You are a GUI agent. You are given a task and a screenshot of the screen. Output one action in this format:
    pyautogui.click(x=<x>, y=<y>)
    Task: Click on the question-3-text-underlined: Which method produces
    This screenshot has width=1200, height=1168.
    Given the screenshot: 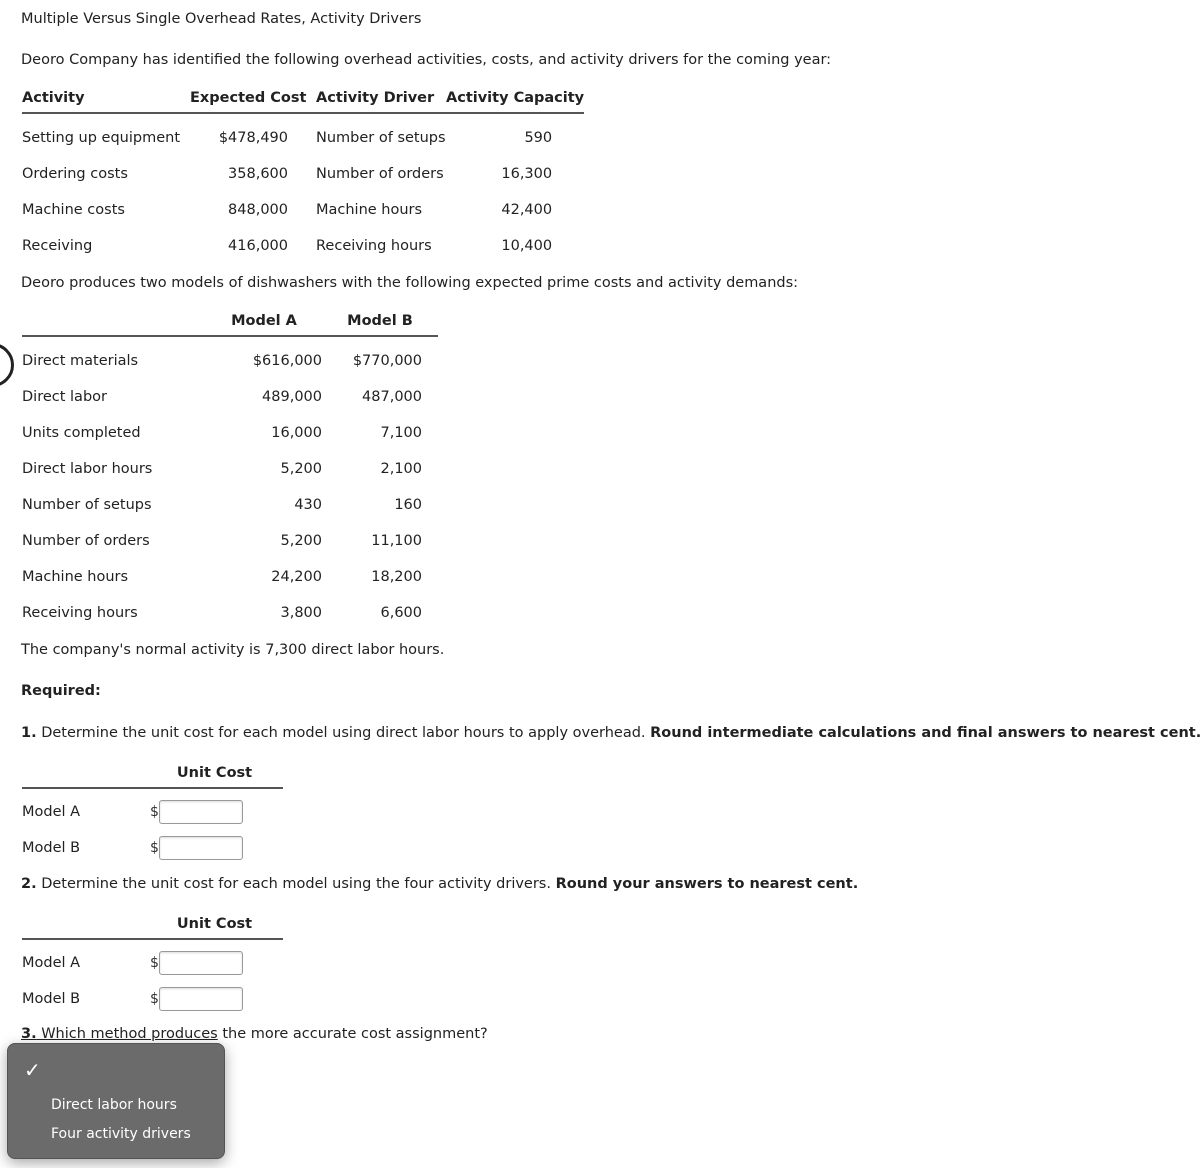 What is the action you would take?
    pyautogui.click(x=127, y=1034)
    